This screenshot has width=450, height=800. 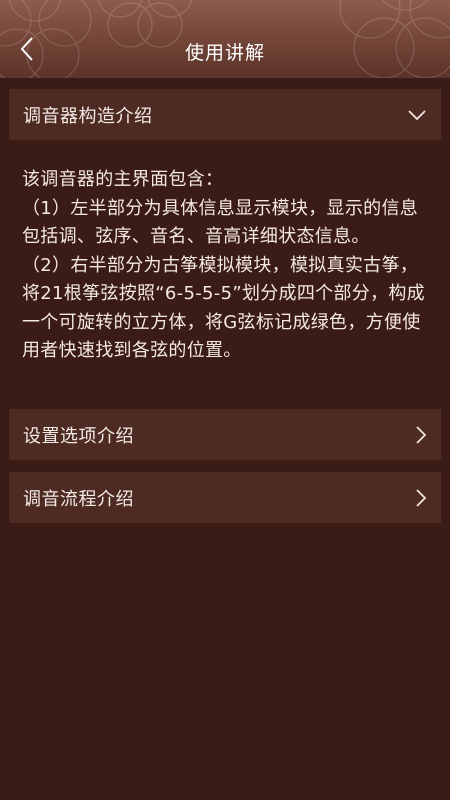 I want to click on section-tuning-flow-header: 调音流程介绍, so click(x=225, y=497).